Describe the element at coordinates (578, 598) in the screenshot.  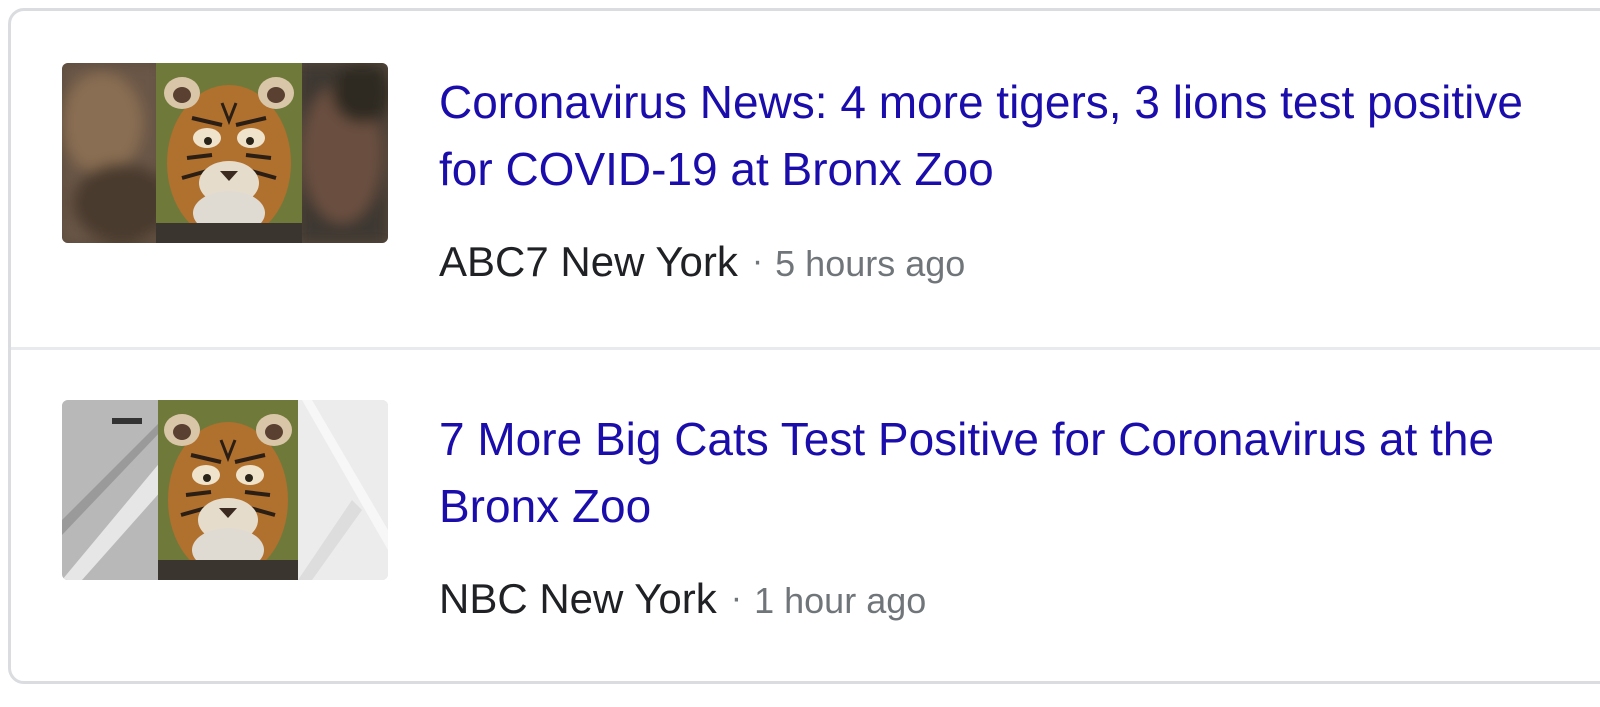
I see `news-source: NBC New York` at that location.